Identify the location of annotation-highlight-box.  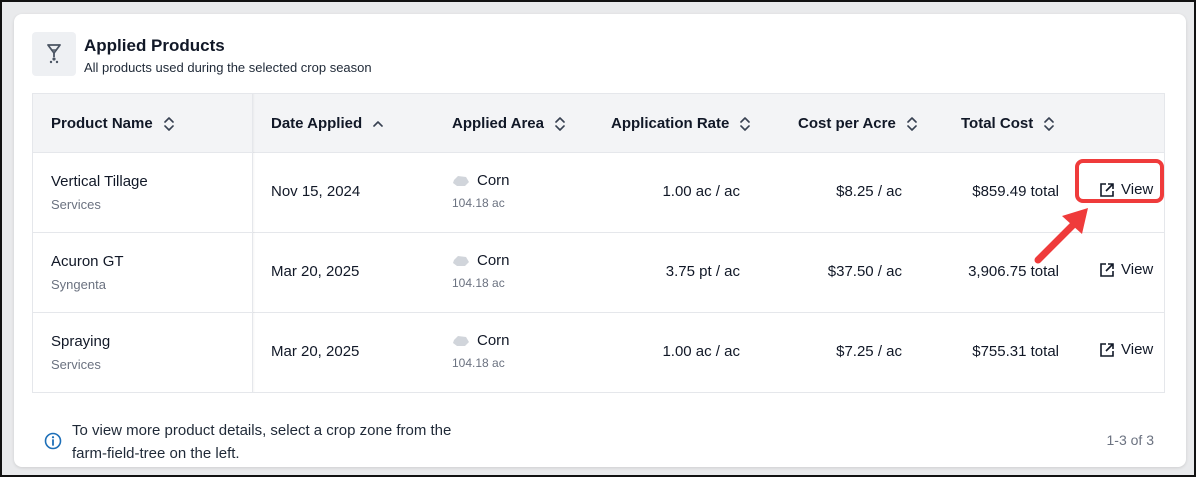
(1119, 181).